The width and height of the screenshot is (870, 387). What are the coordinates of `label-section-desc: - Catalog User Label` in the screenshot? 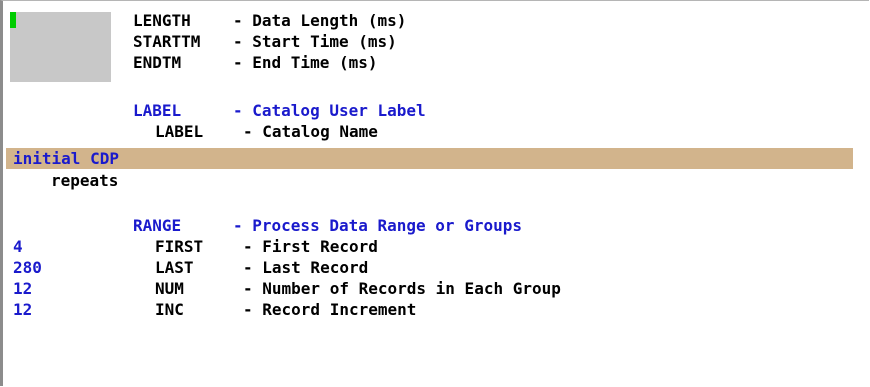 It's located at (329, 110).